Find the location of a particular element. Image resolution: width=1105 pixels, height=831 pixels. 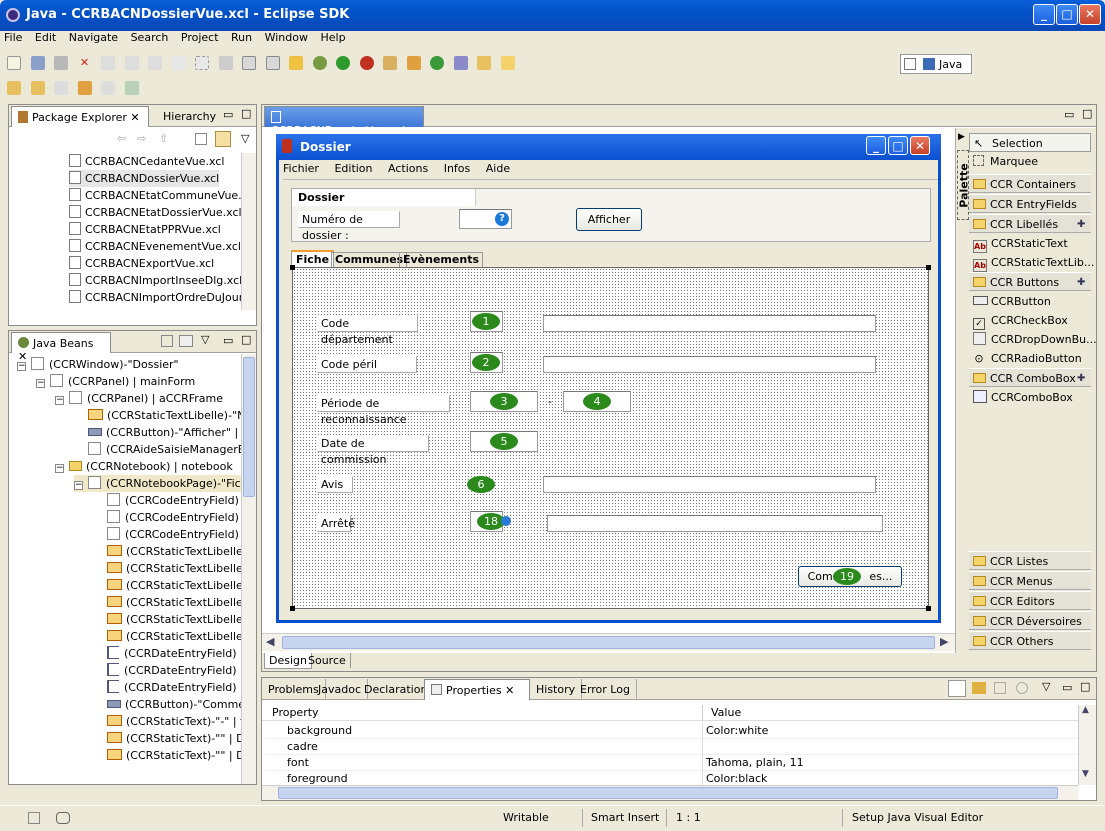

selection-handle is located at coordinates (928, 608).